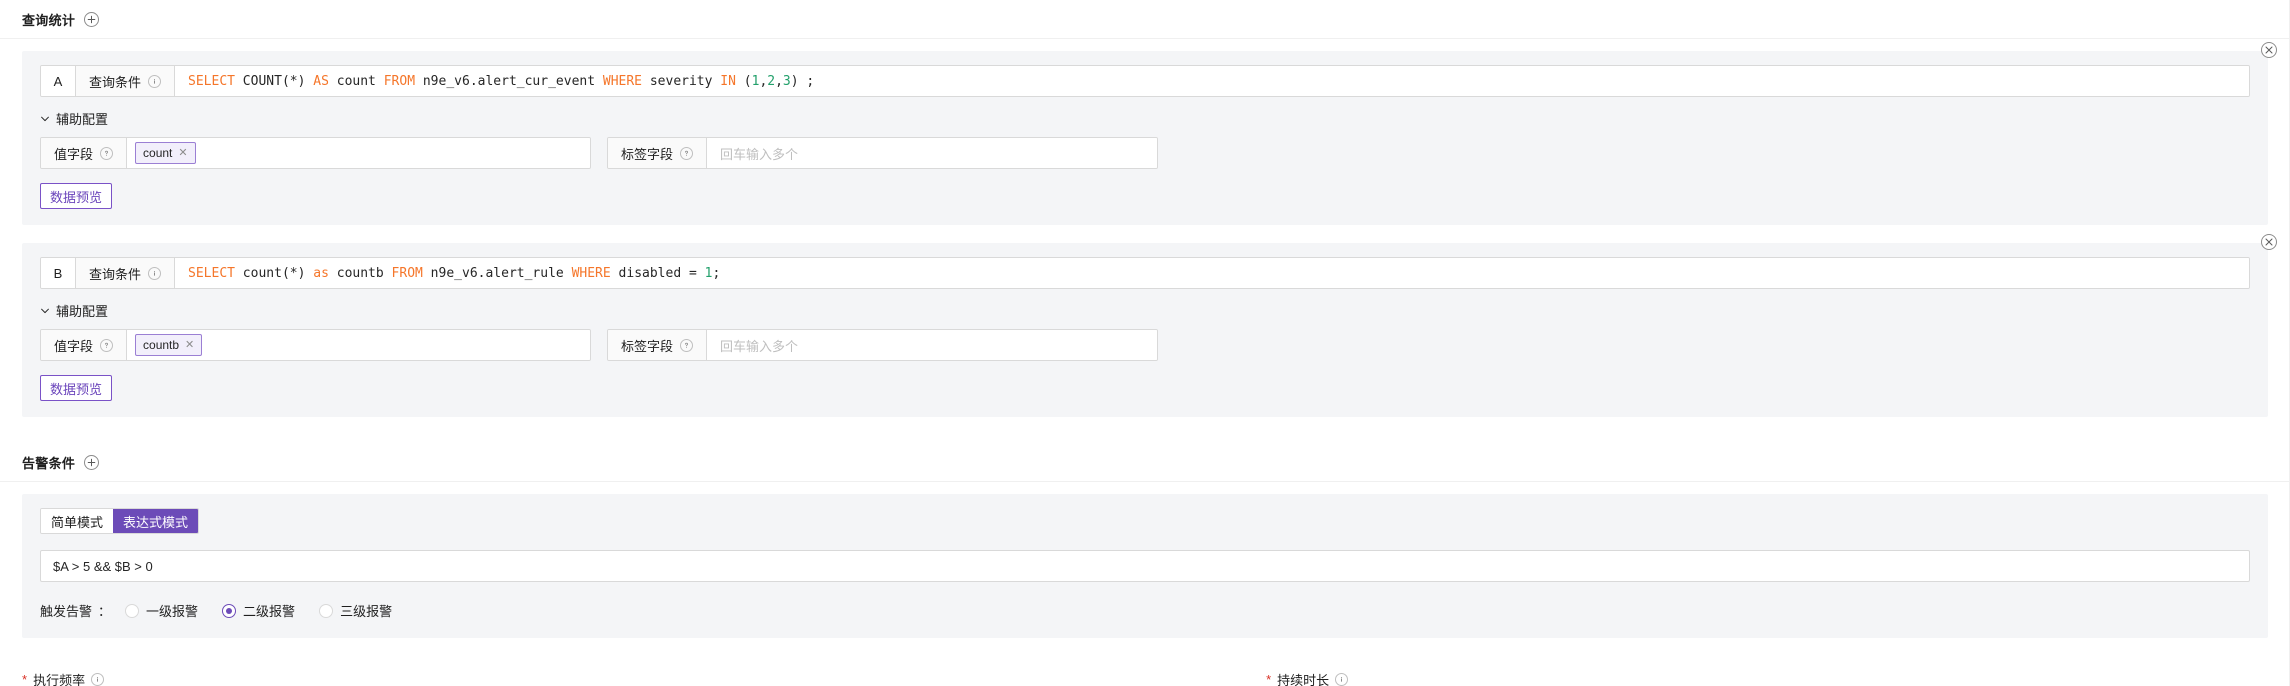  Describe the element at coordinates (156, 521) in the screenshot. I see `tab-expression-mode: 表达式模式` at that location.